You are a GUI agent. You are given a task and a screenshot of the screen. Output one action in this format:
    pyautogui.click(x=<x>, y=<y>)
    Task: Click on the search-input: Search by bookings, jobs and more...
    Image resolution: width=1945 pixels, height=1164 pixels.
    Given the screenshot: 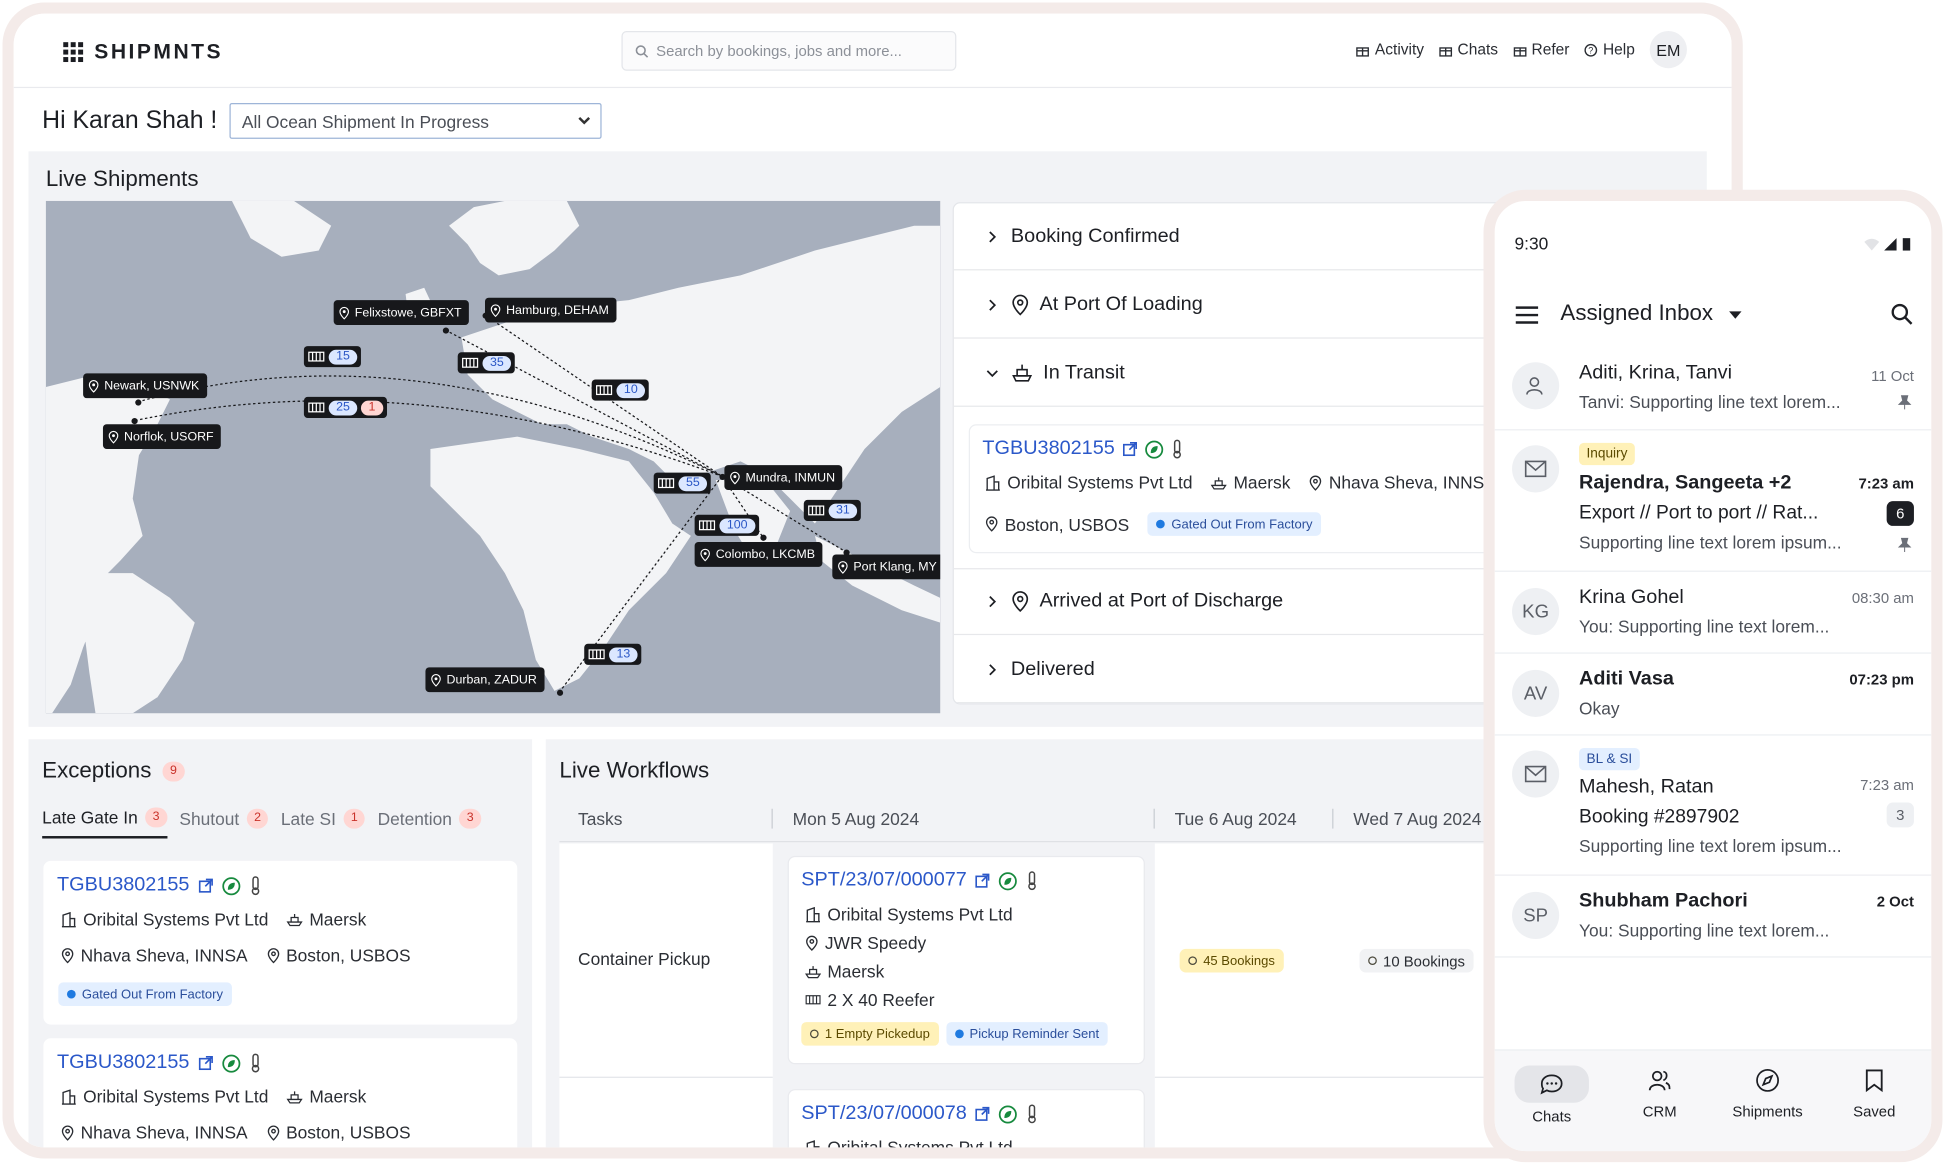 What is the action you would take?
    pyautogui.click(x=789, y=51)
    